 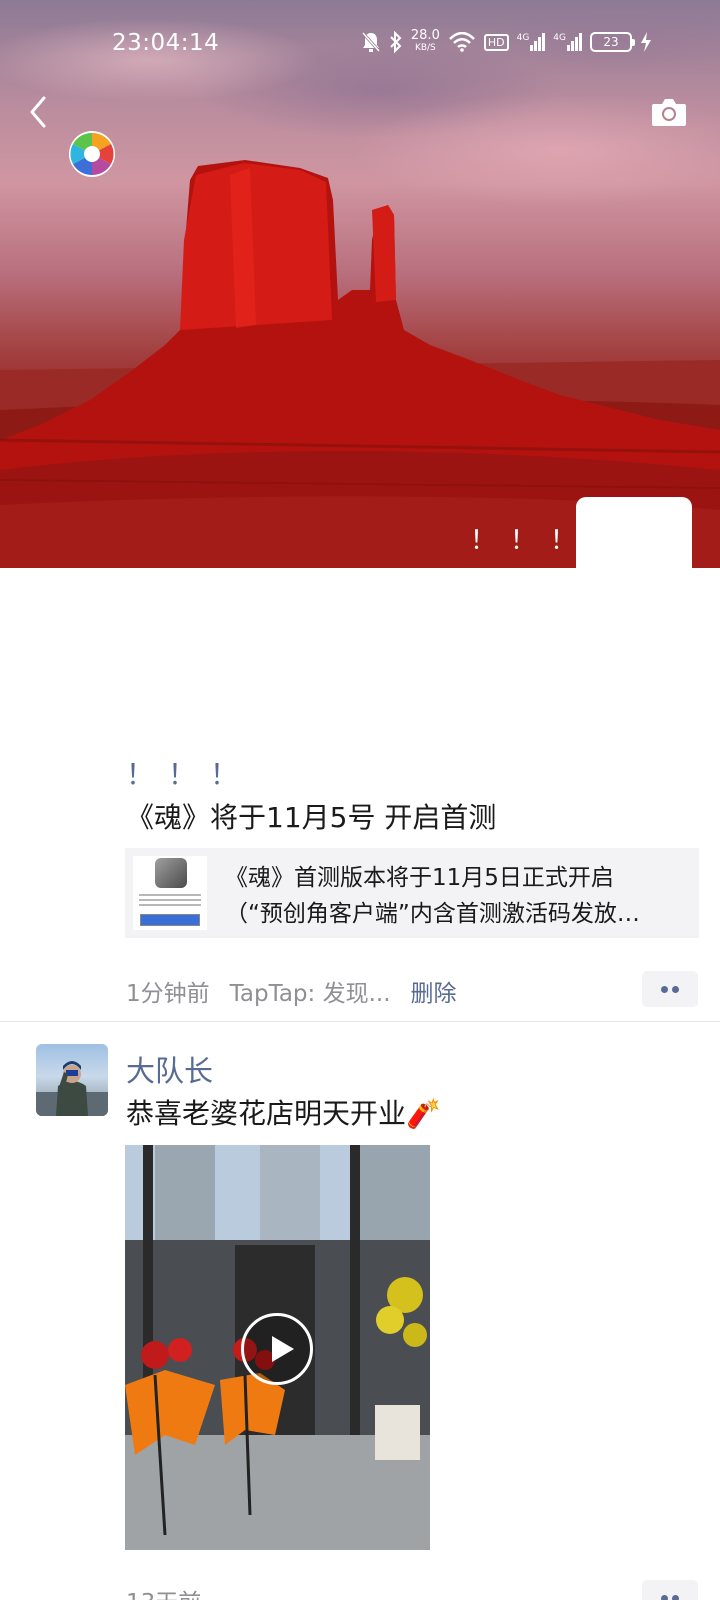 I want to click on post-text: 恭喜老婆花店明天开业🧨, so click(x=283, y=1113).